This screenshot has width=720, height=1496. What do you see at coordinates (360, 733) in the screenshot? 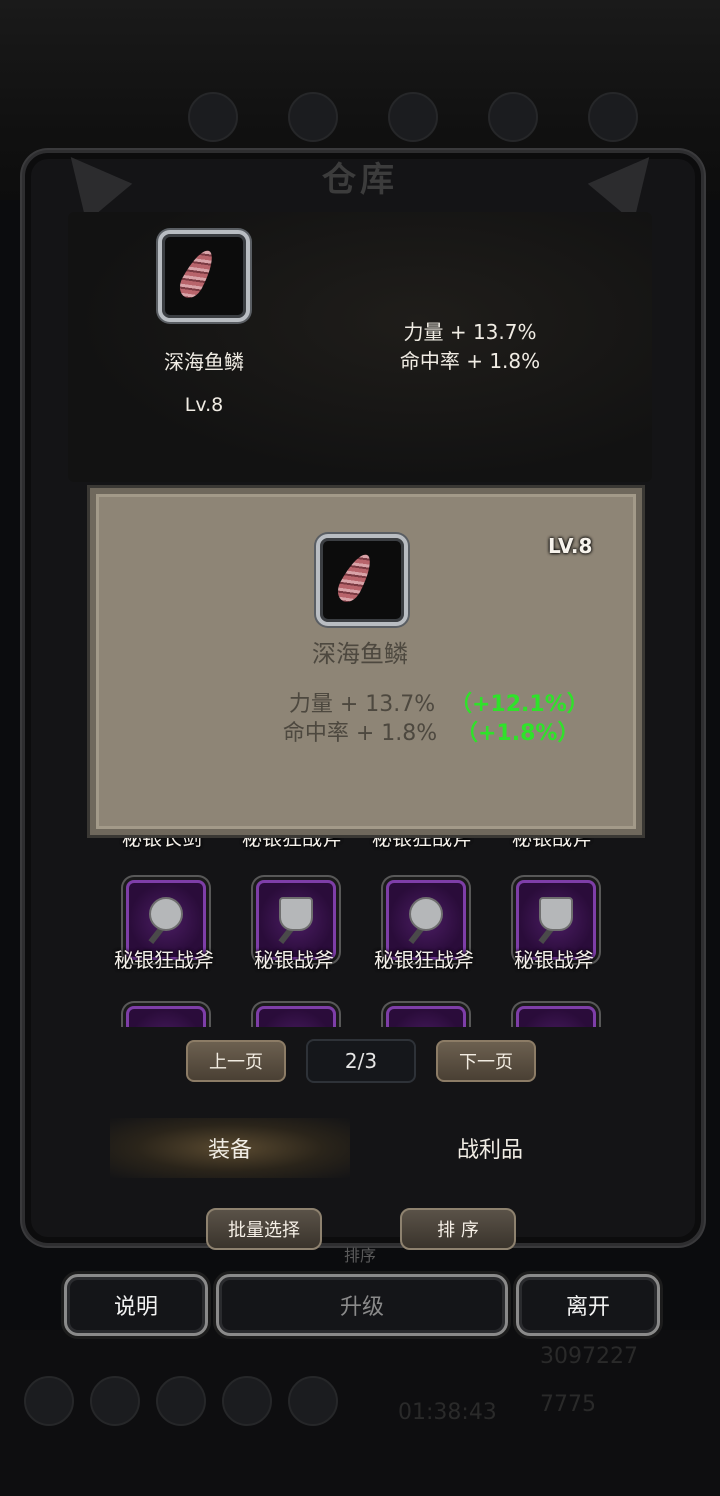
I see `detail-stat-accuracy: 命中率 + 1.8%` at bounding box center [360, 733].